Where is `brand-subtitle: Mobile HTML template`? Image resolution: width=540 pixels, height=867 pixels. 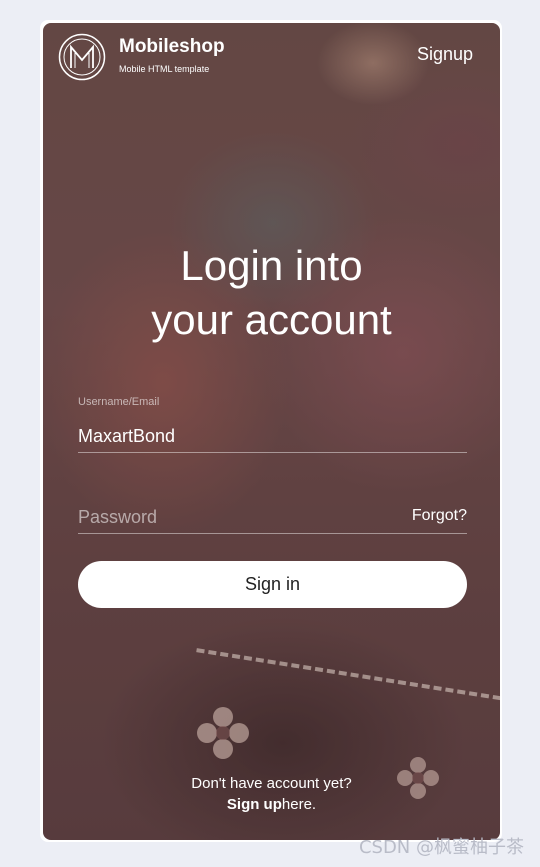
brand-subtitle: Mobile HTML template is located at coordinates (164, 69).